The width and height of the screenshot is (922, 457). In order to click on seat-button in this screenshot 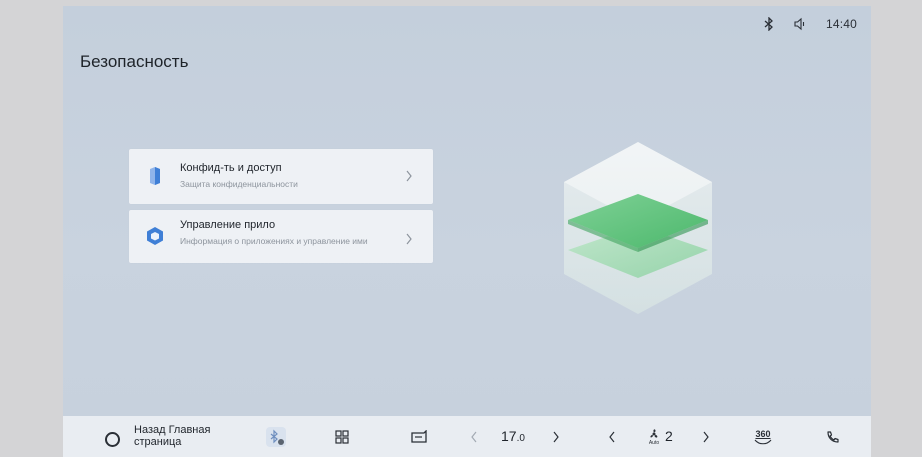, I will do `click(419, 436)`.